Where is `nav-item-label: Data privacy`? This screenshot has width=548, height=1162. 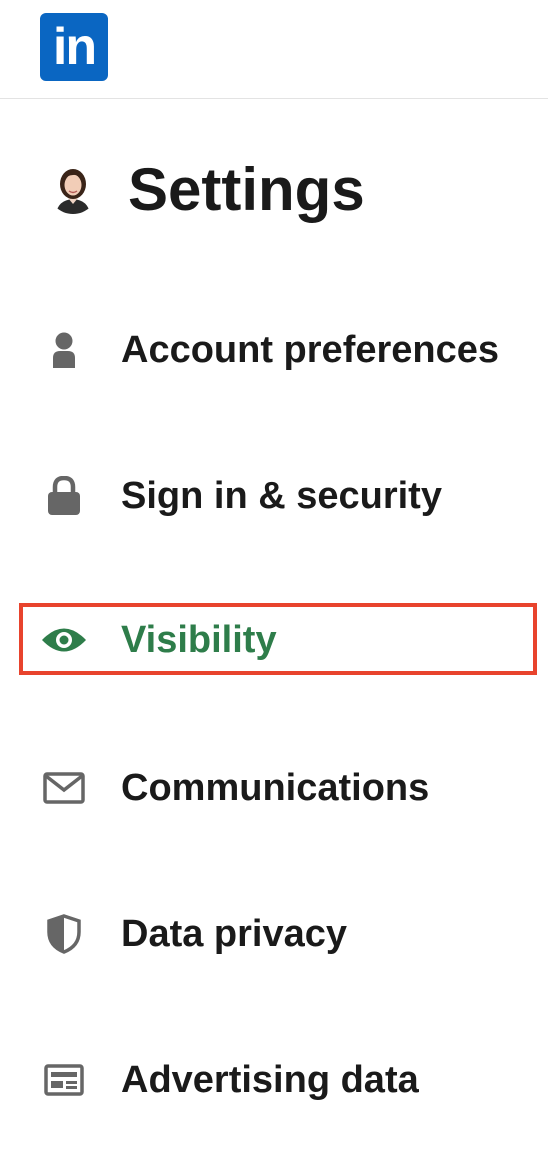 nav-item-label: Data privacy is located at coordinates (234, 934).